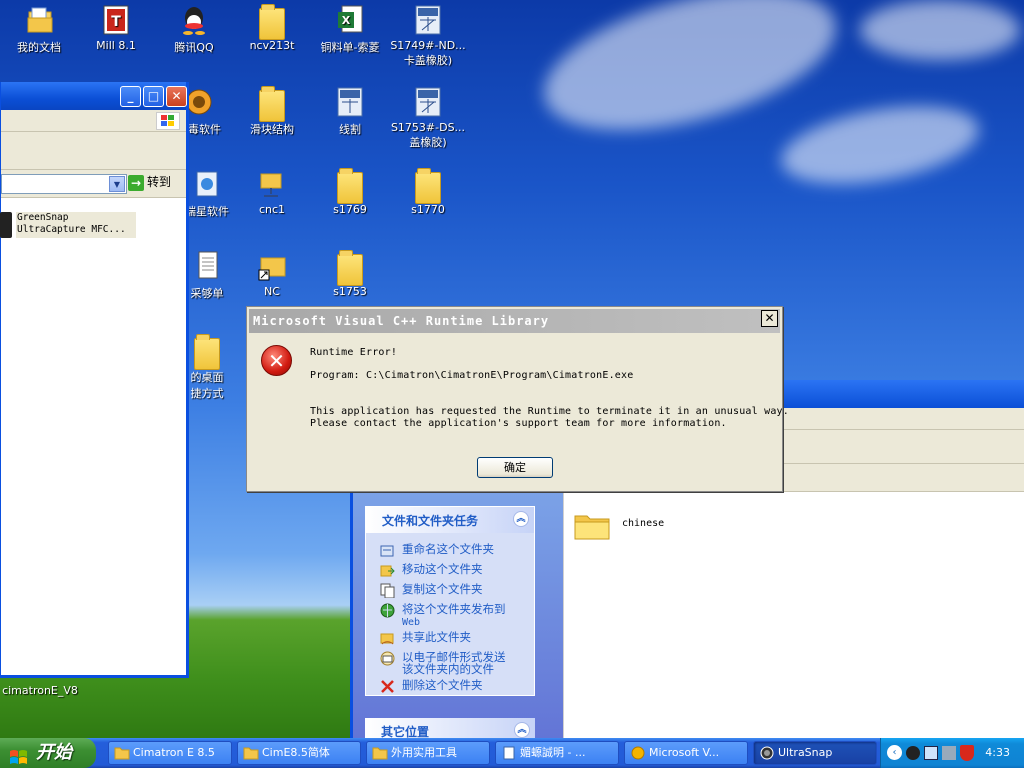 This screenshot has height=768, width=1024. What do you see at coordinates (931, 753) in the screenshot?
I see `network-icon` at bounding box center [931, 753].